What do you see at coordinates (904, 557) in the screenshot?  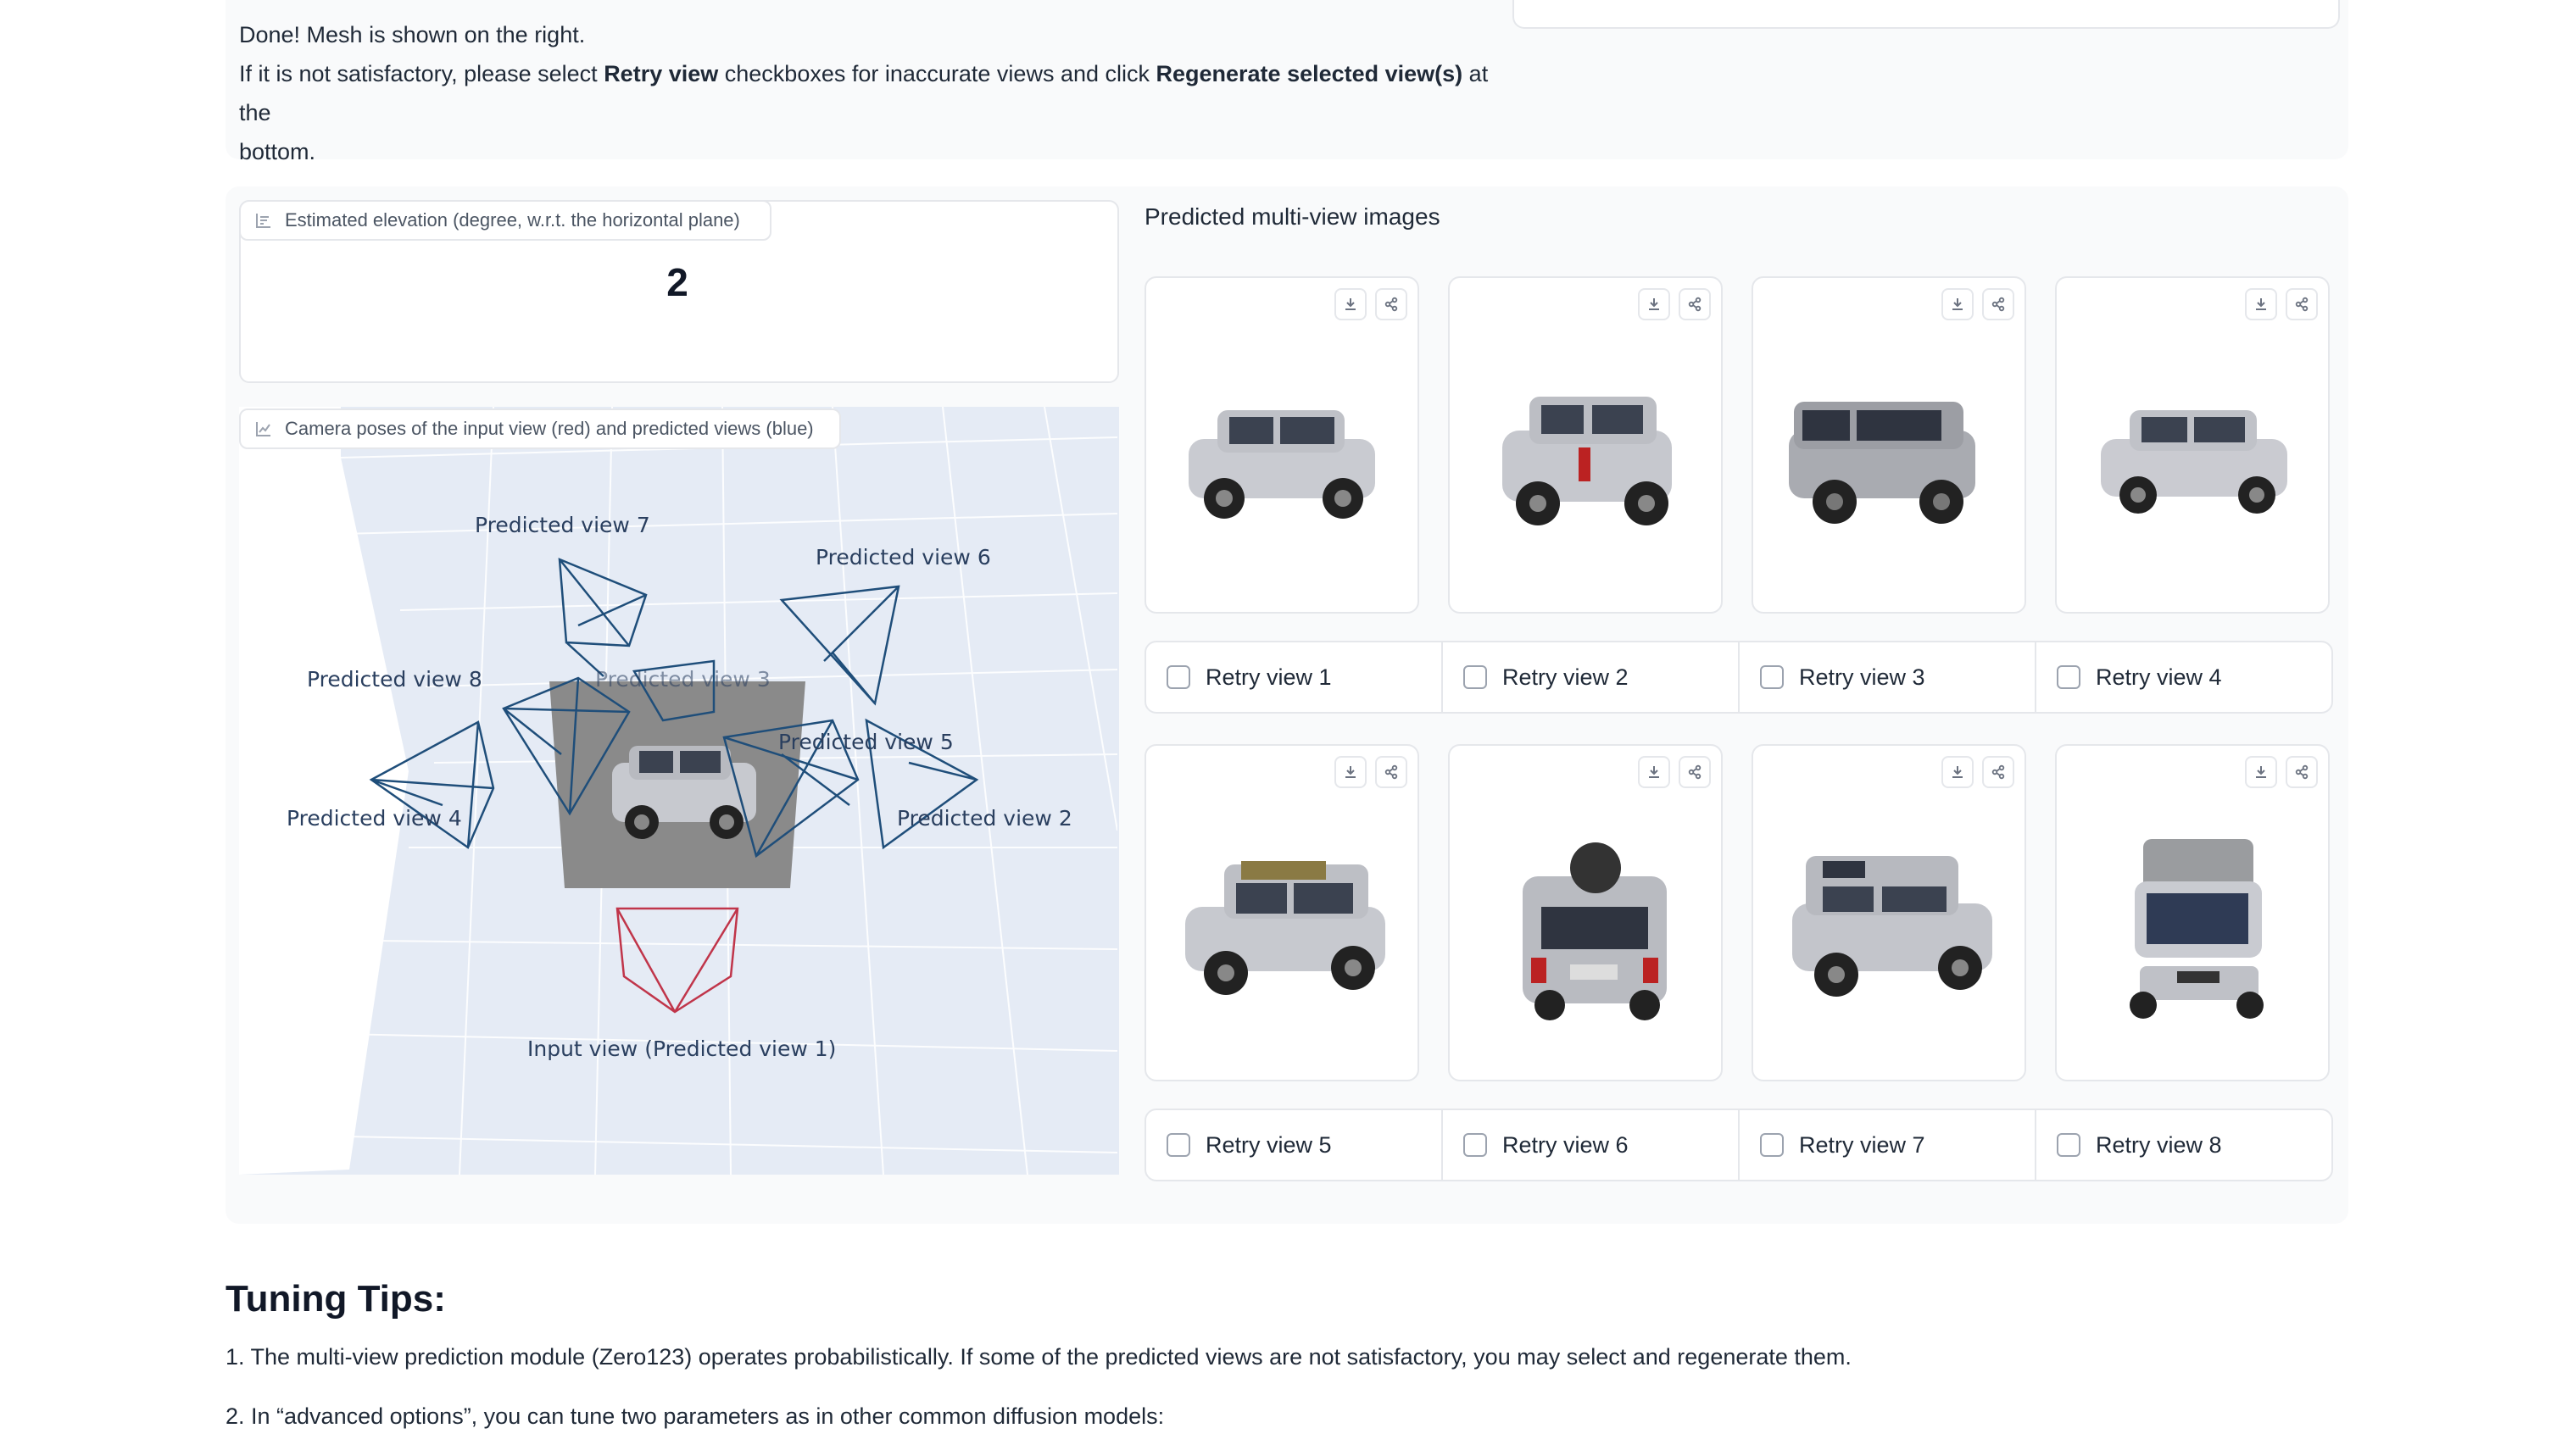 I see `label-view-6: Predicted view 6` at bounding box center [904, 557].